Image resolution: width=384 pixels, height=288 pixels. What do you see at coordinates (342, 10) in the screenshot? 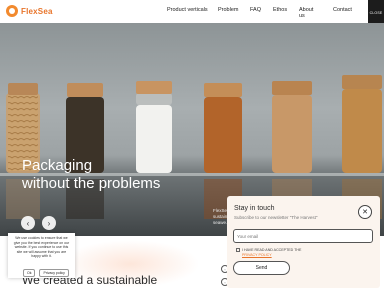
I see `nav-contact: Contact` at bounding box center [342, 10].